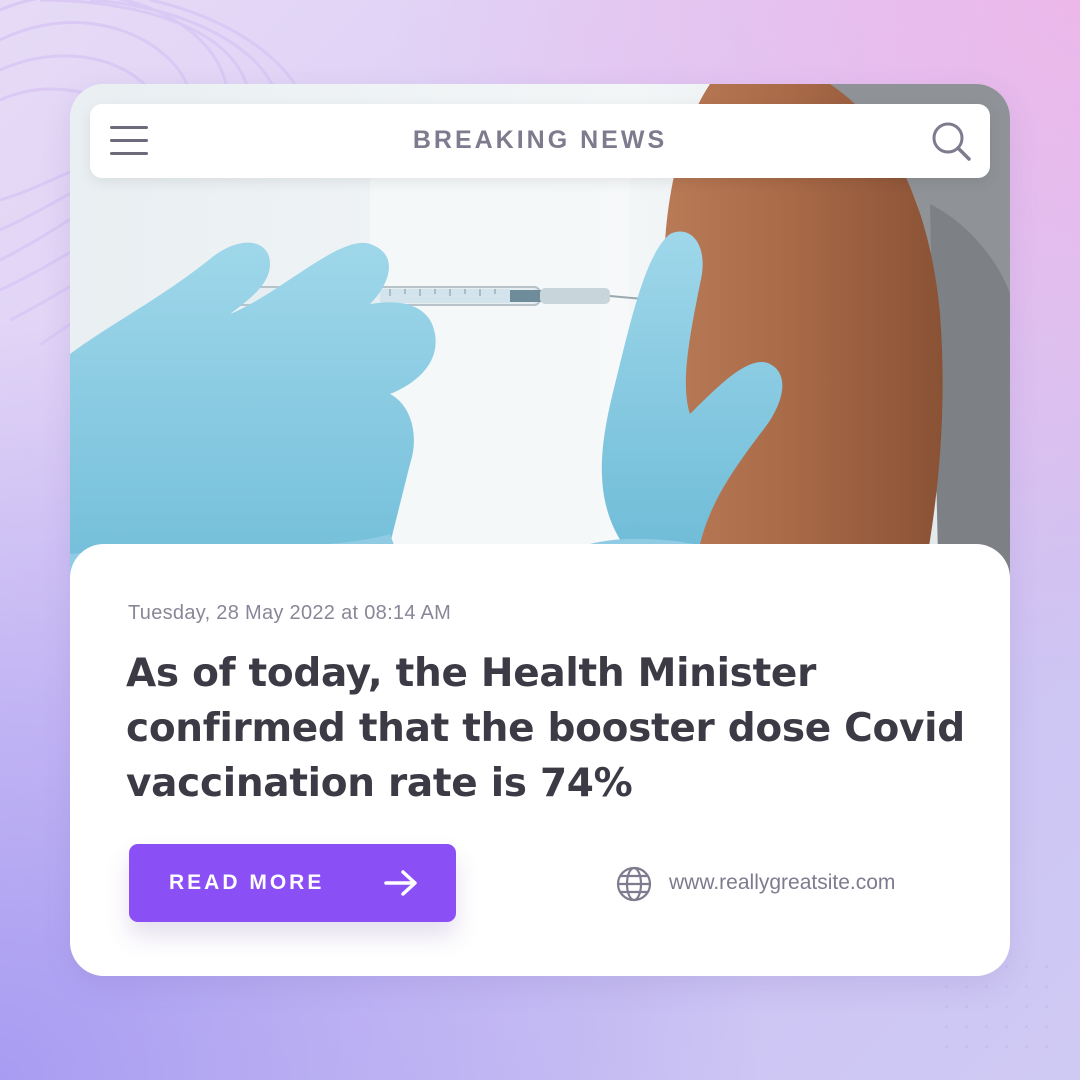 Image resolution: width=1080 pixels, height=1080 pixels. I want to click on page-title: BREAKING NEWS, so click(540, 140).